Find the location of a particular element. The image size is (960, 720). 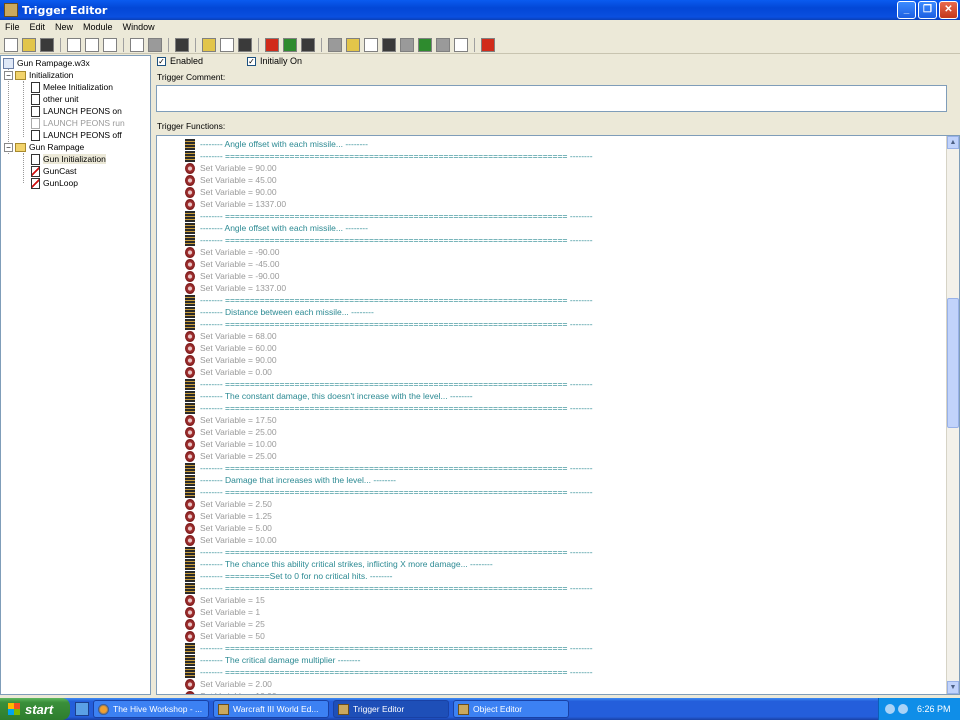

set-variable-action: Set Variable = 5.00 is located at coordinates (228, 528).